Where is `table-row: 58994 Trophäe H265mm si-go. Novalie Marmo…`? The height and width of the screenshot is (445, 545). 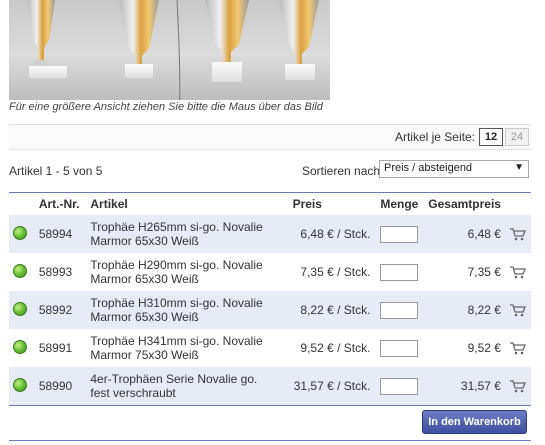
table-row: 58994 Trophäe H265mm si-go. Novalie Marmo… is located at coordinates (270, 234).